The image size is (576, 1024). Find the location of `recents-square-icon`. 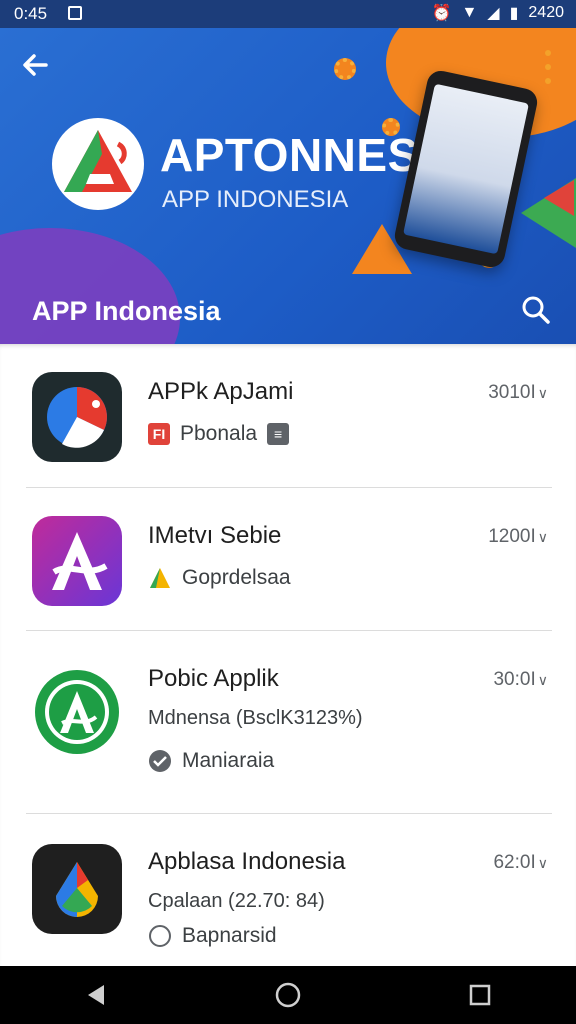

recents-square-icon is located at coordinates (480, 995).